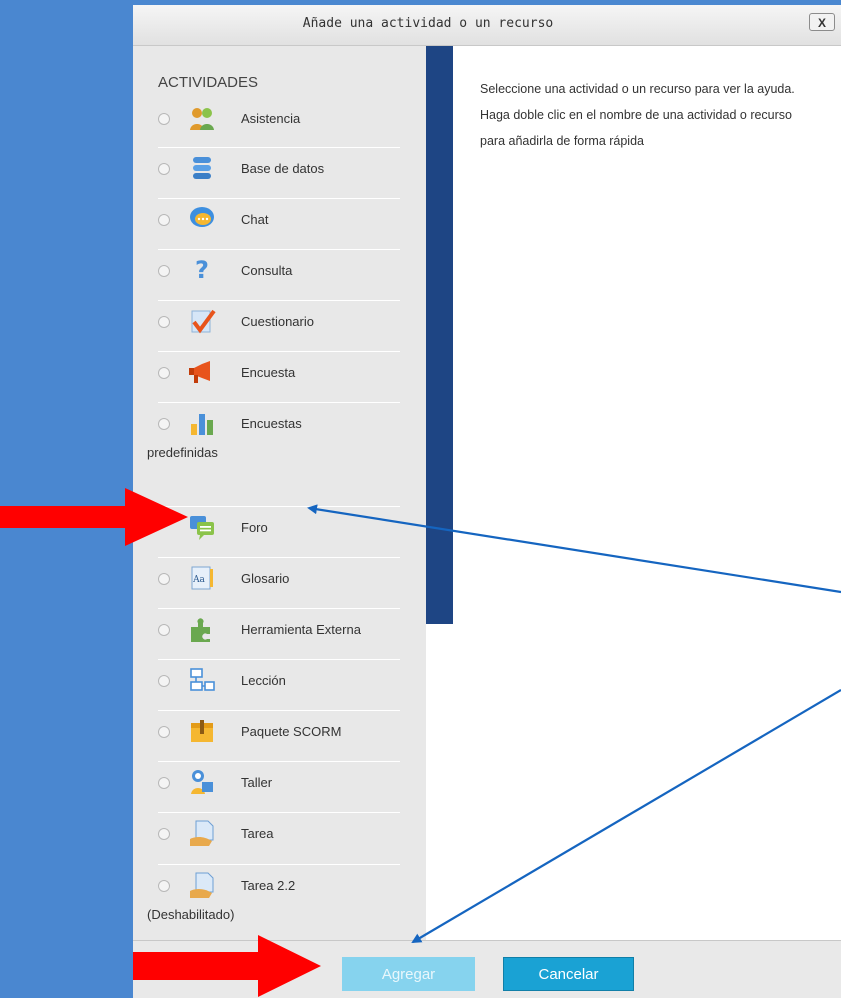  Describe the element at coordinates (279, 443) in the screenshot. I see `activity-option: Encuestas predefinidas` at that location.